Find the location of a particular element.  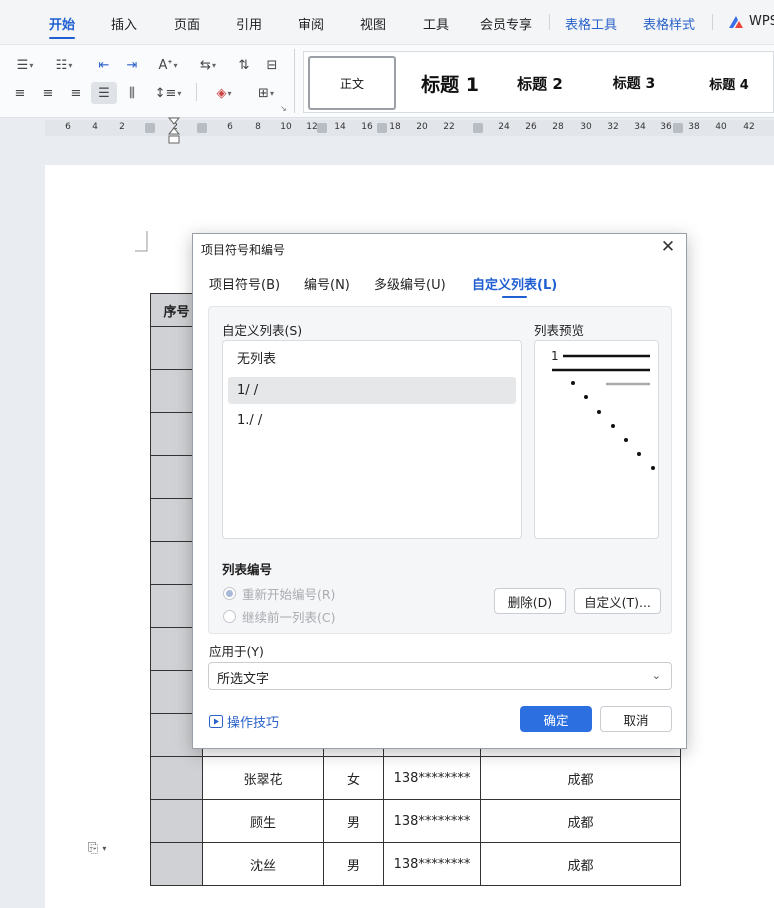

dialog-title: 项目符号和编号 is located at coordinates (243, 250).